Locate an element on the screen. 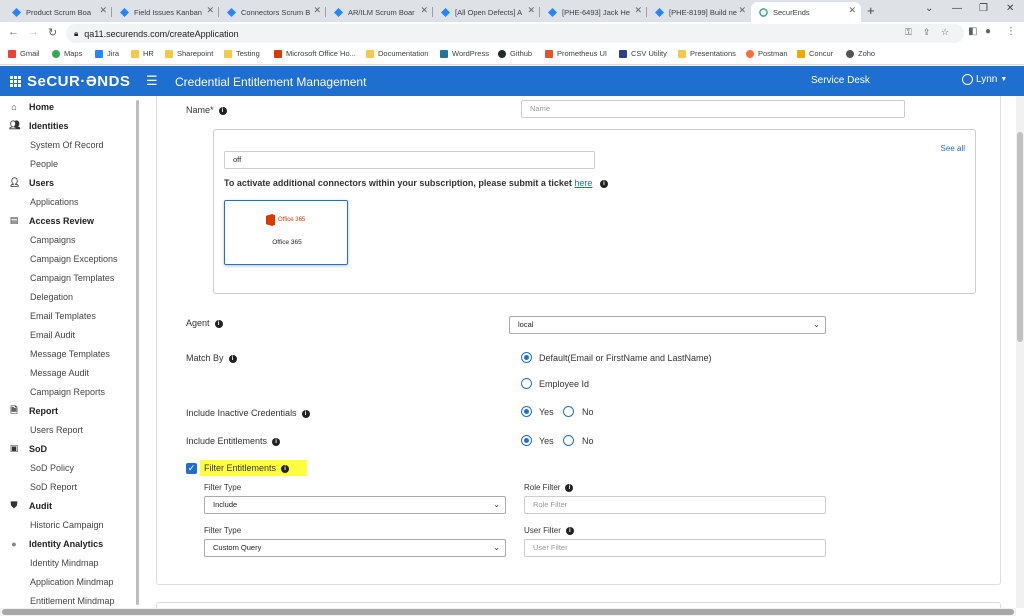  forward-icon: → is located at coordinates (33, 32).